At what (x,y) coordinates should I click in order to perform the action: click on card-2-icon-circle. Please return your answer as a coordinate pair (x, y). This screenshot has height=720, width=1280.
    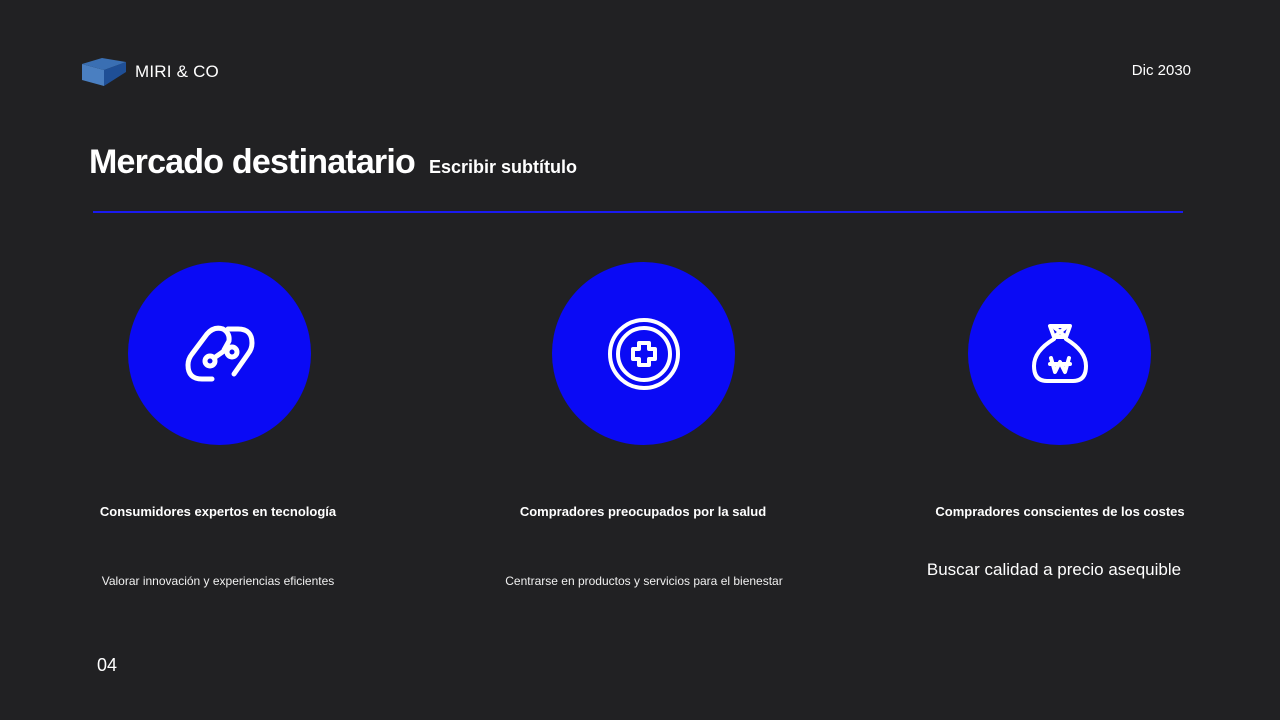
    Looking at the image, I should click on (643, 353).